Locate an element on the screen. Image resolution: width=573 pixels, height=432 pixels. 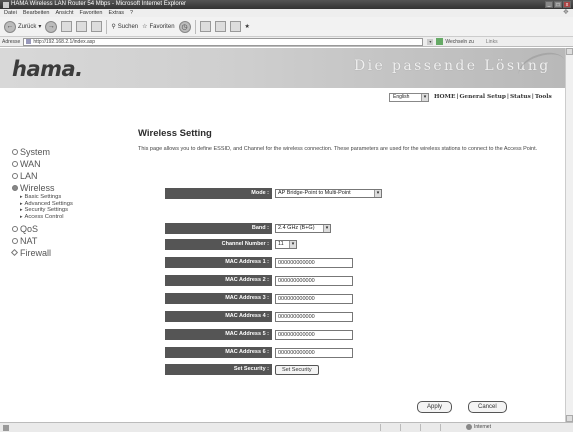
language-select: English ▾ is located at coordinates (409, 97).